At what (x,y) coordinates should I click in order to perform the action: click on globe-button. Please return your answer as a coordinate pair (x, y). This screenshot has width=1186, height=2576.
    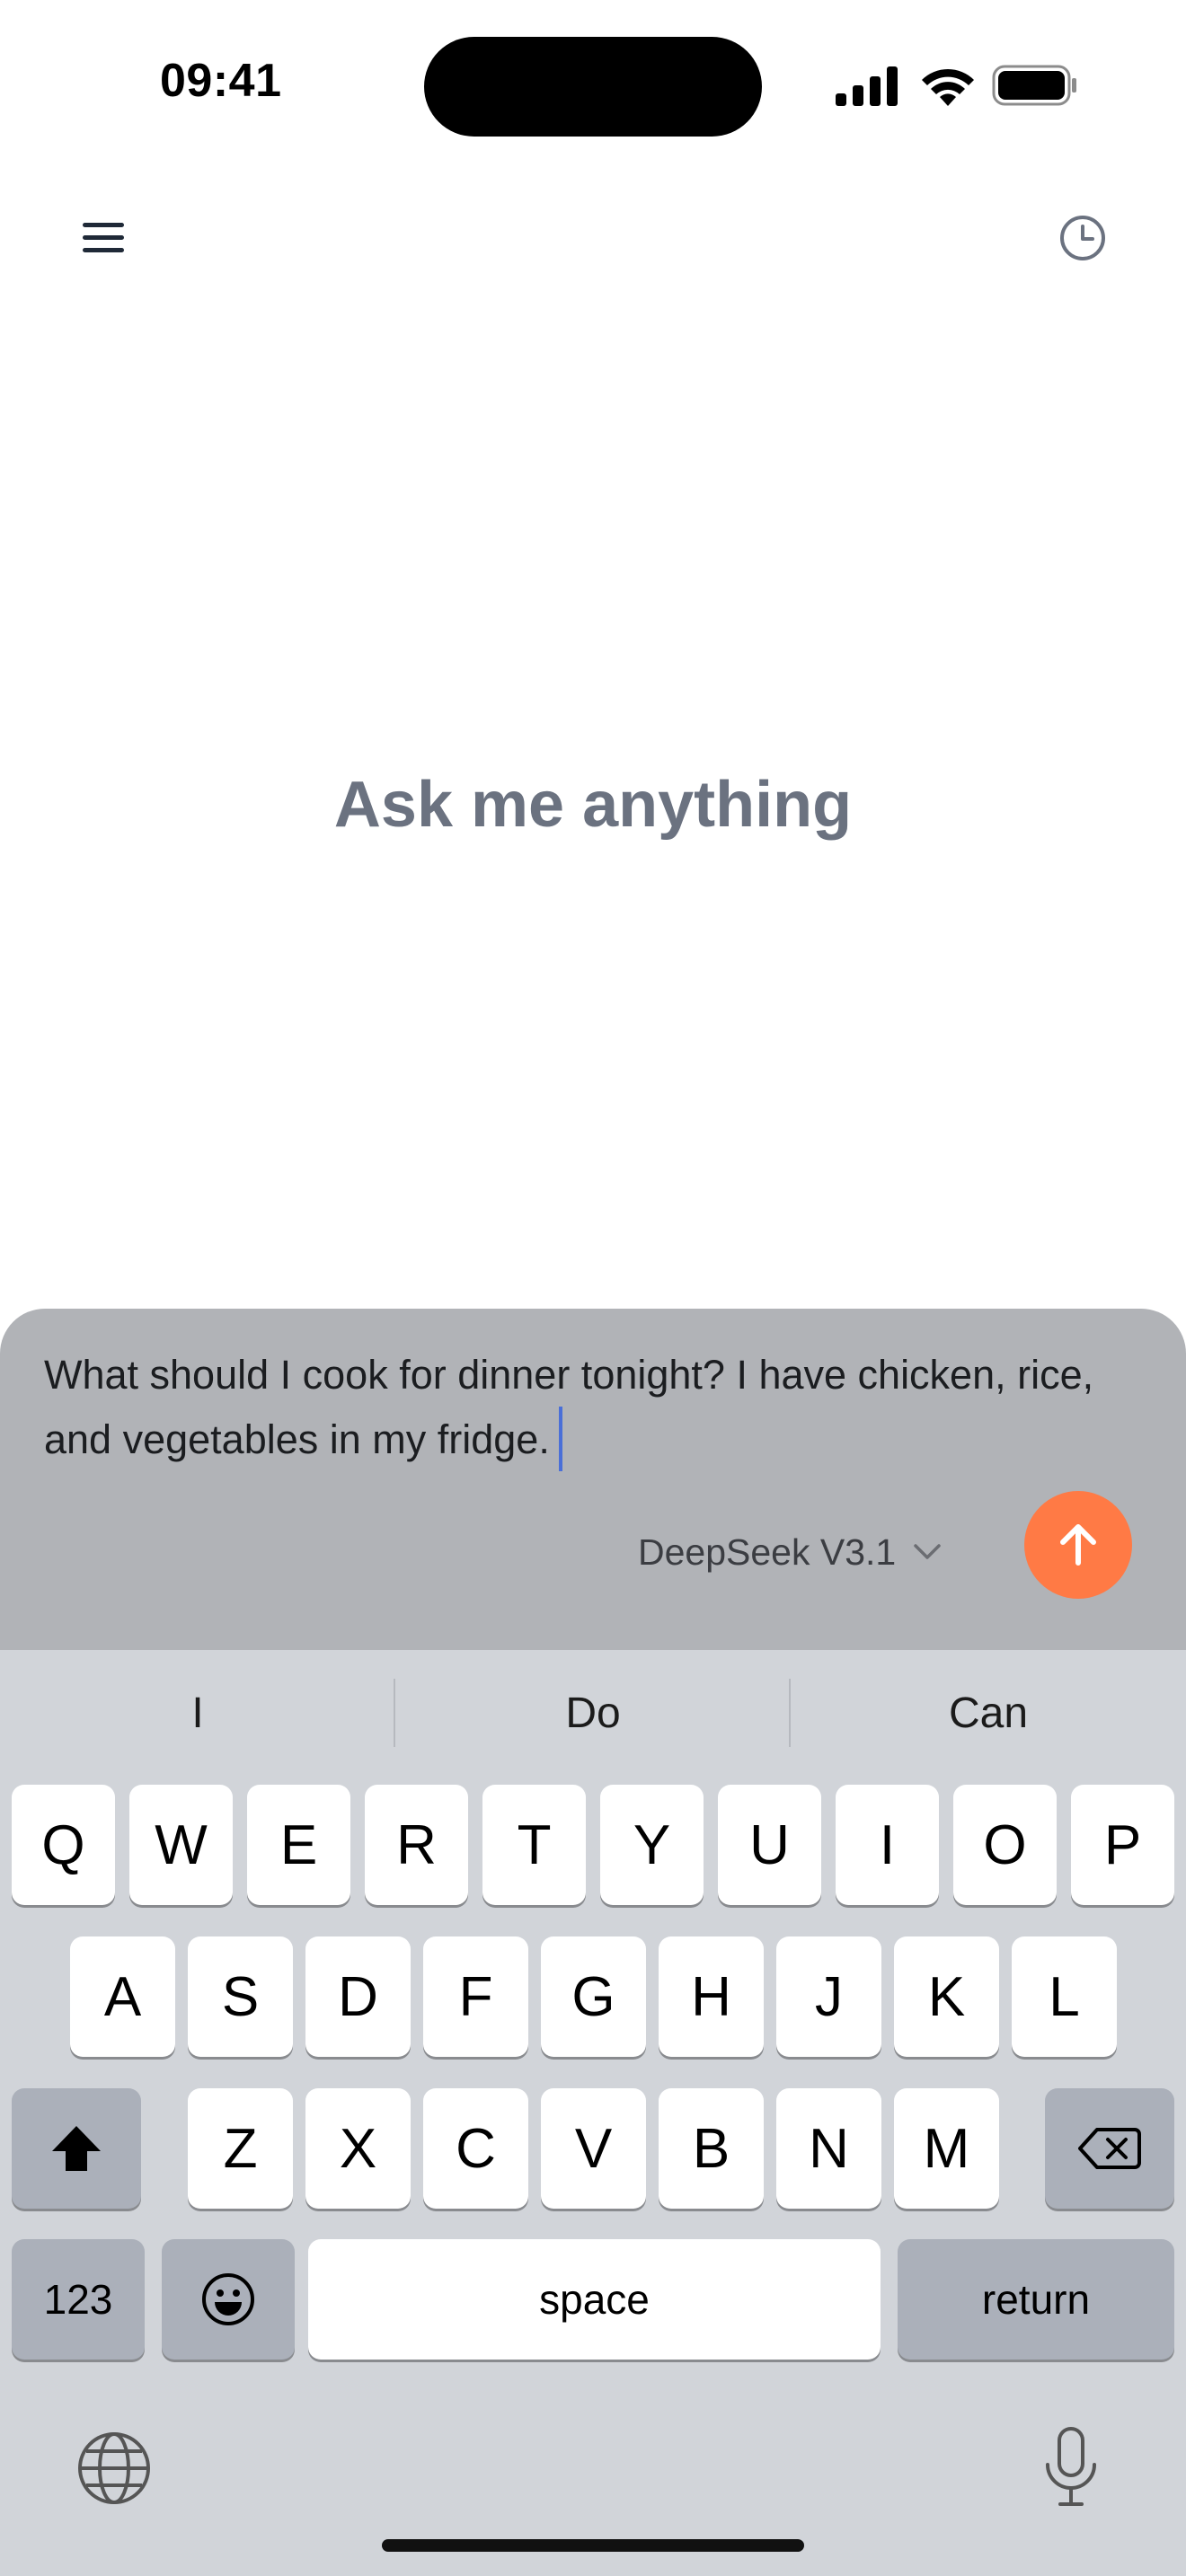
    Looking at the image, I should click on (114, 2468).